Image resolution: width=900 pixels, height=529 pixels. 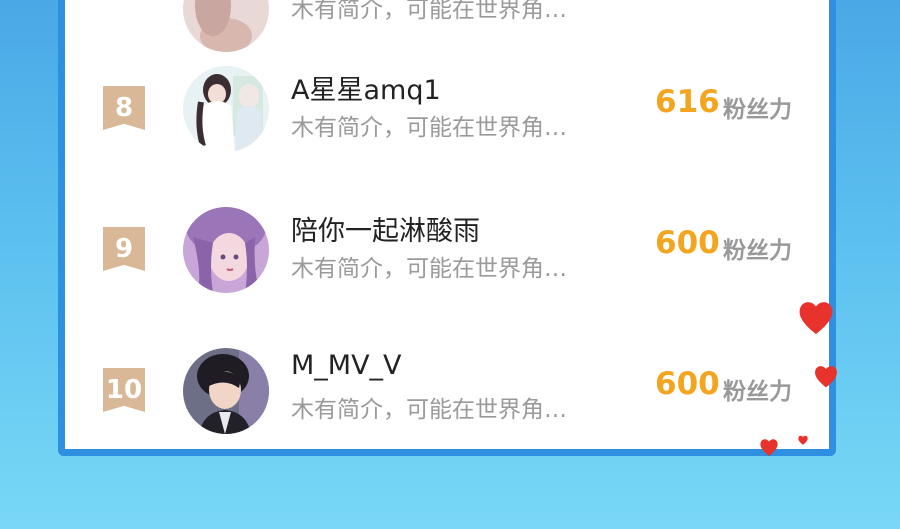 What do you see at coordinates (687, 102) in the screenshot?
I see `fan-power-score: 616` at bounding box center [687, 102].